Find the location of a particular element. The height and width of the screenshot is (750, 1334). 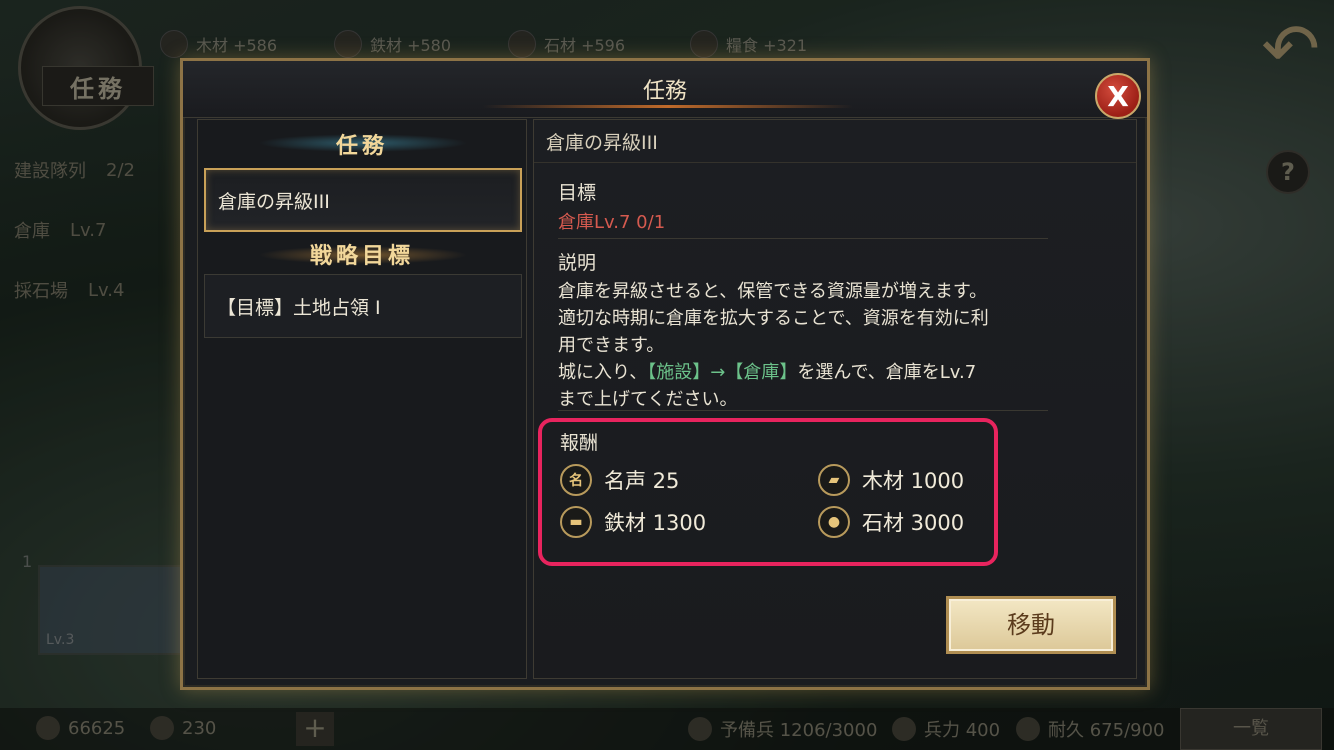

quest-item-warehouse: 倉庫の昇級III is located at coordinates (363, 200).